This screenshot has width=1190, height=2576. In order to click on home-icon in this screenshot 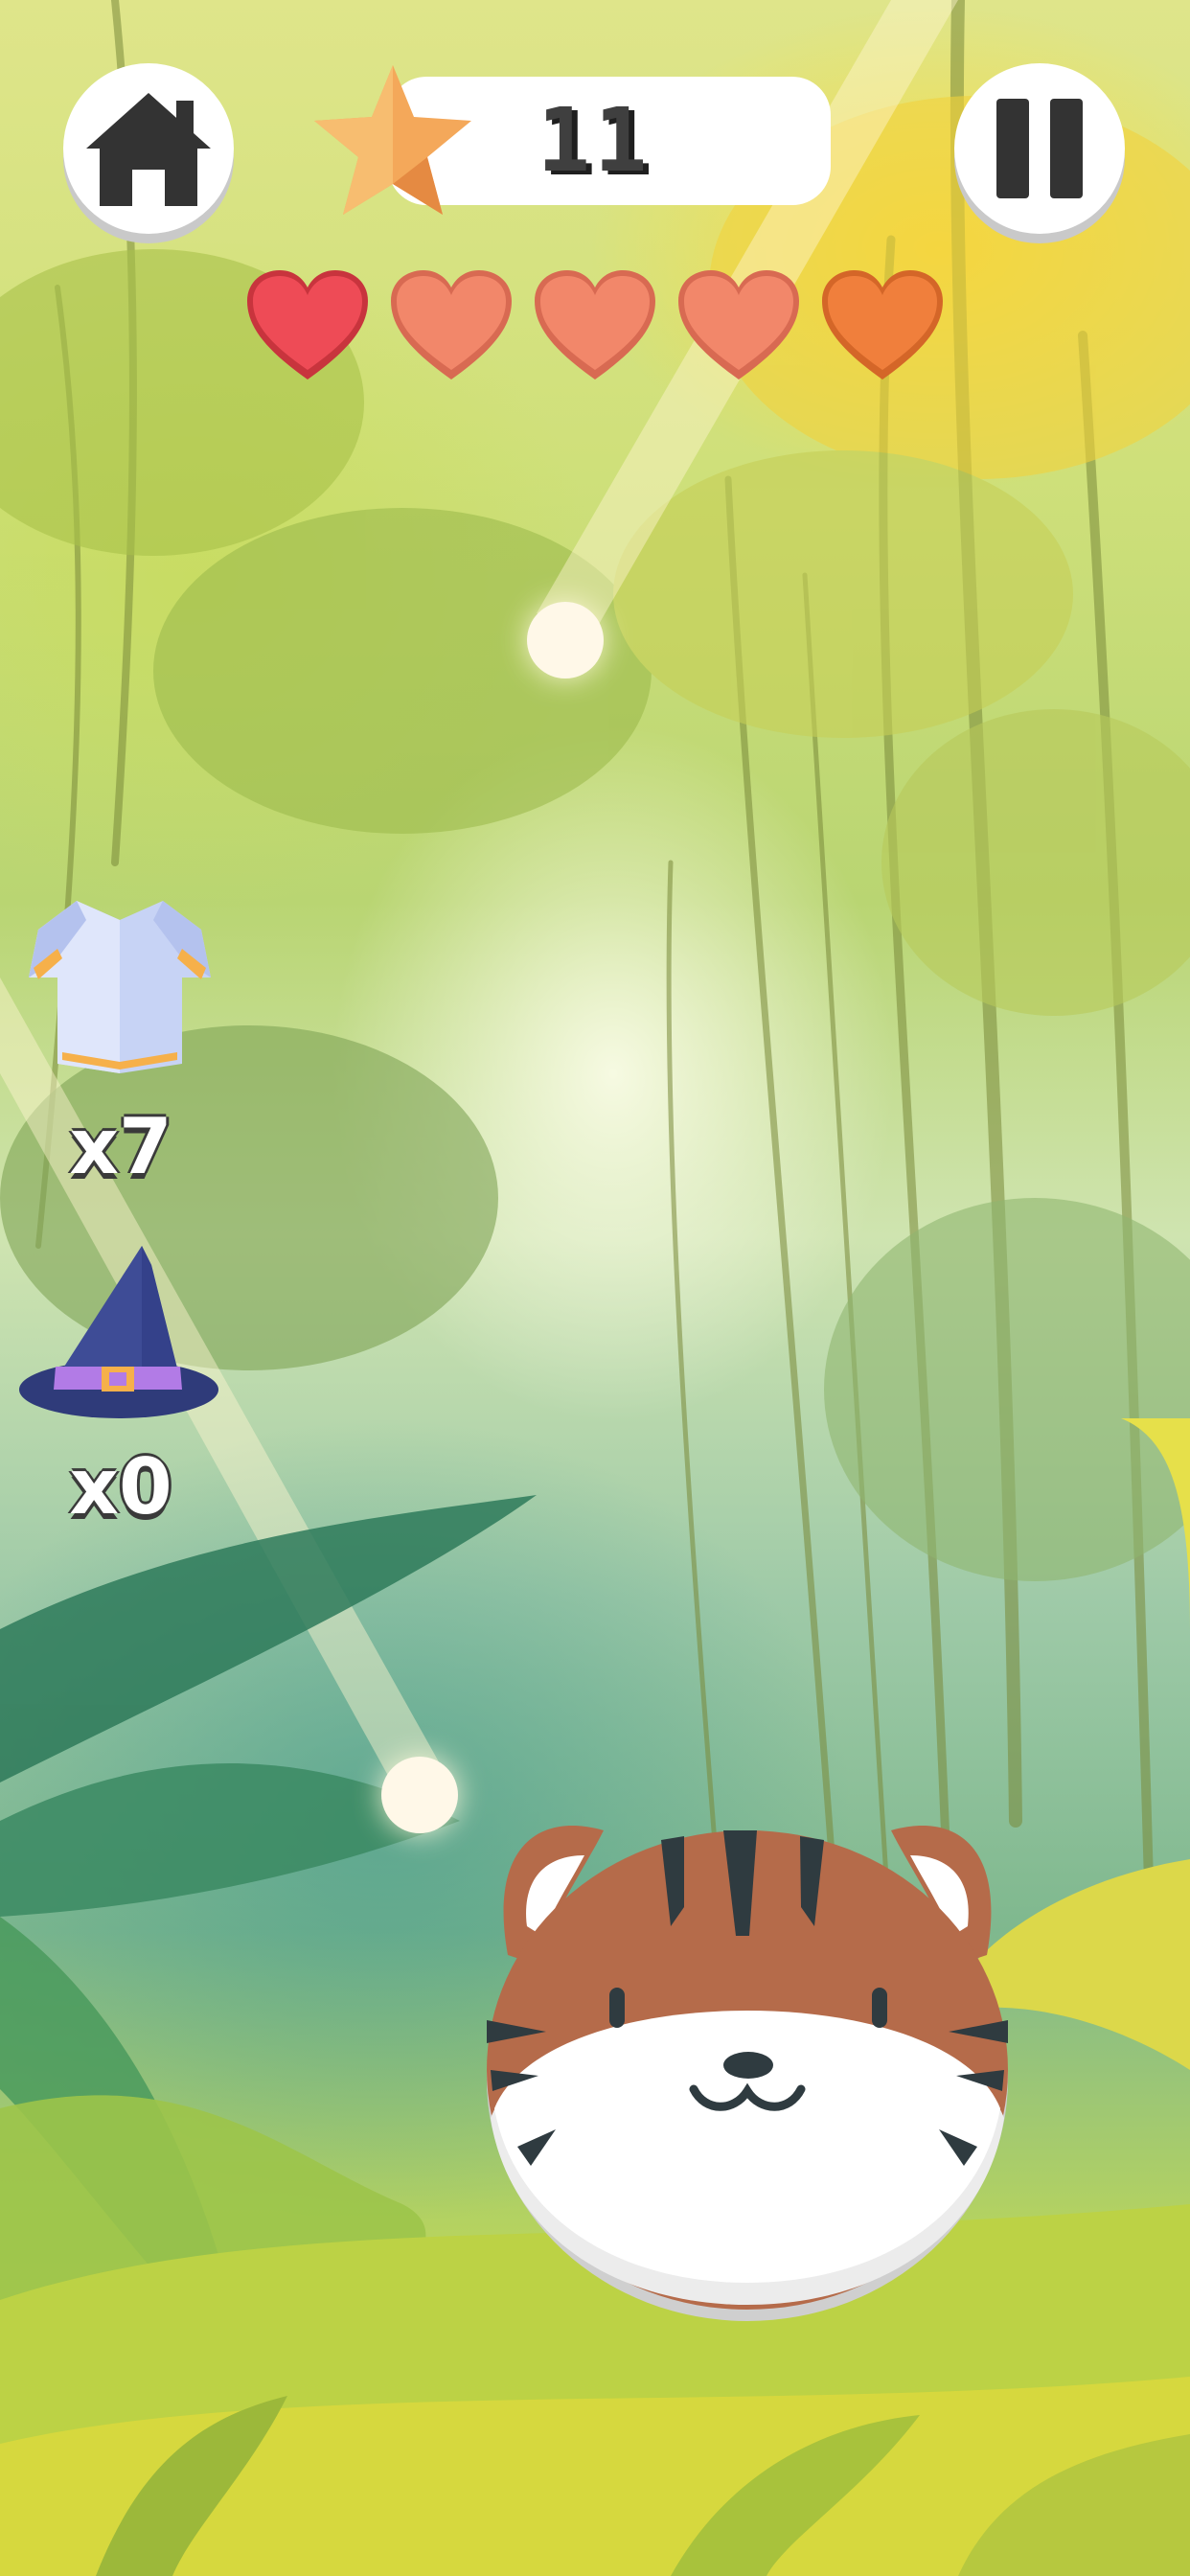, I will do `click(148, 149)`.